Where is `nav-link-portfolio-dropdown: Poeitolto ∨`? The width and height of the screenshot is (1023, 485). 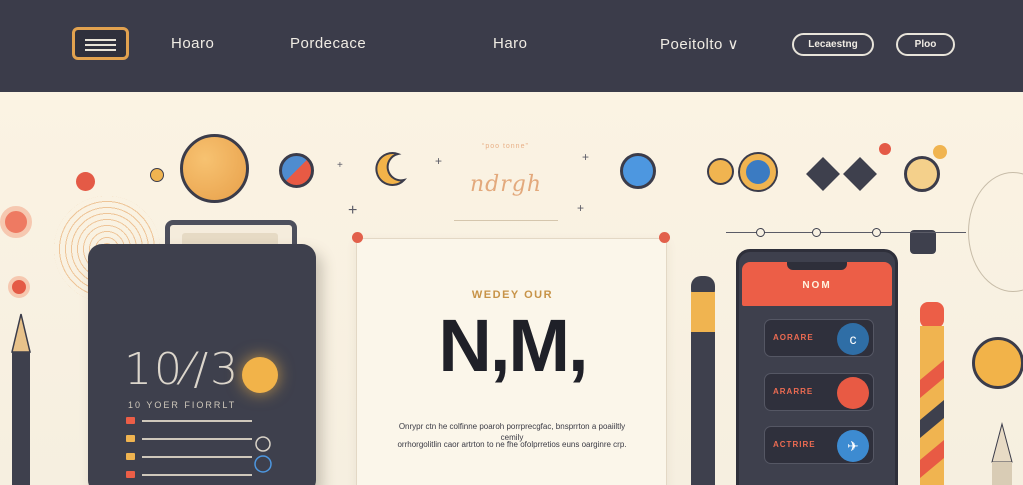
nav-link-portfolio-dropdown: Poeitolto ∨ is located at coordinates (699, 44).